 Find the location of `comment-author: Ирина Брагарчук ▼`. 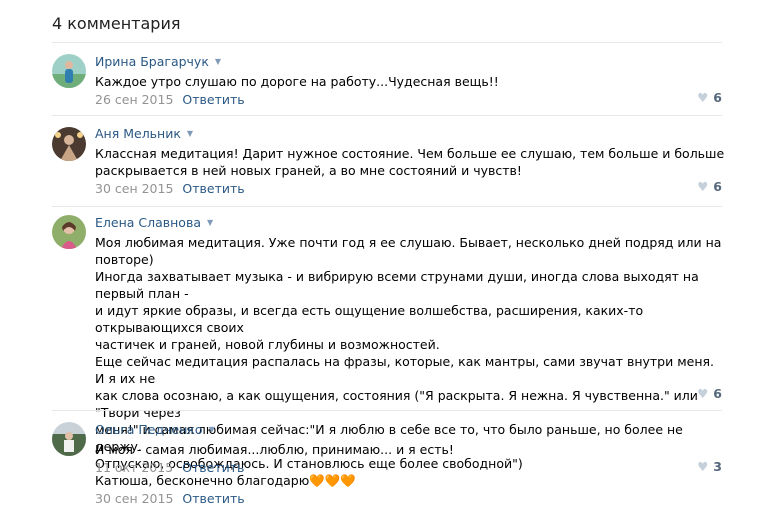

comment-author: Ирина Брагарчук ▼ is located at coordinates (410, 62).